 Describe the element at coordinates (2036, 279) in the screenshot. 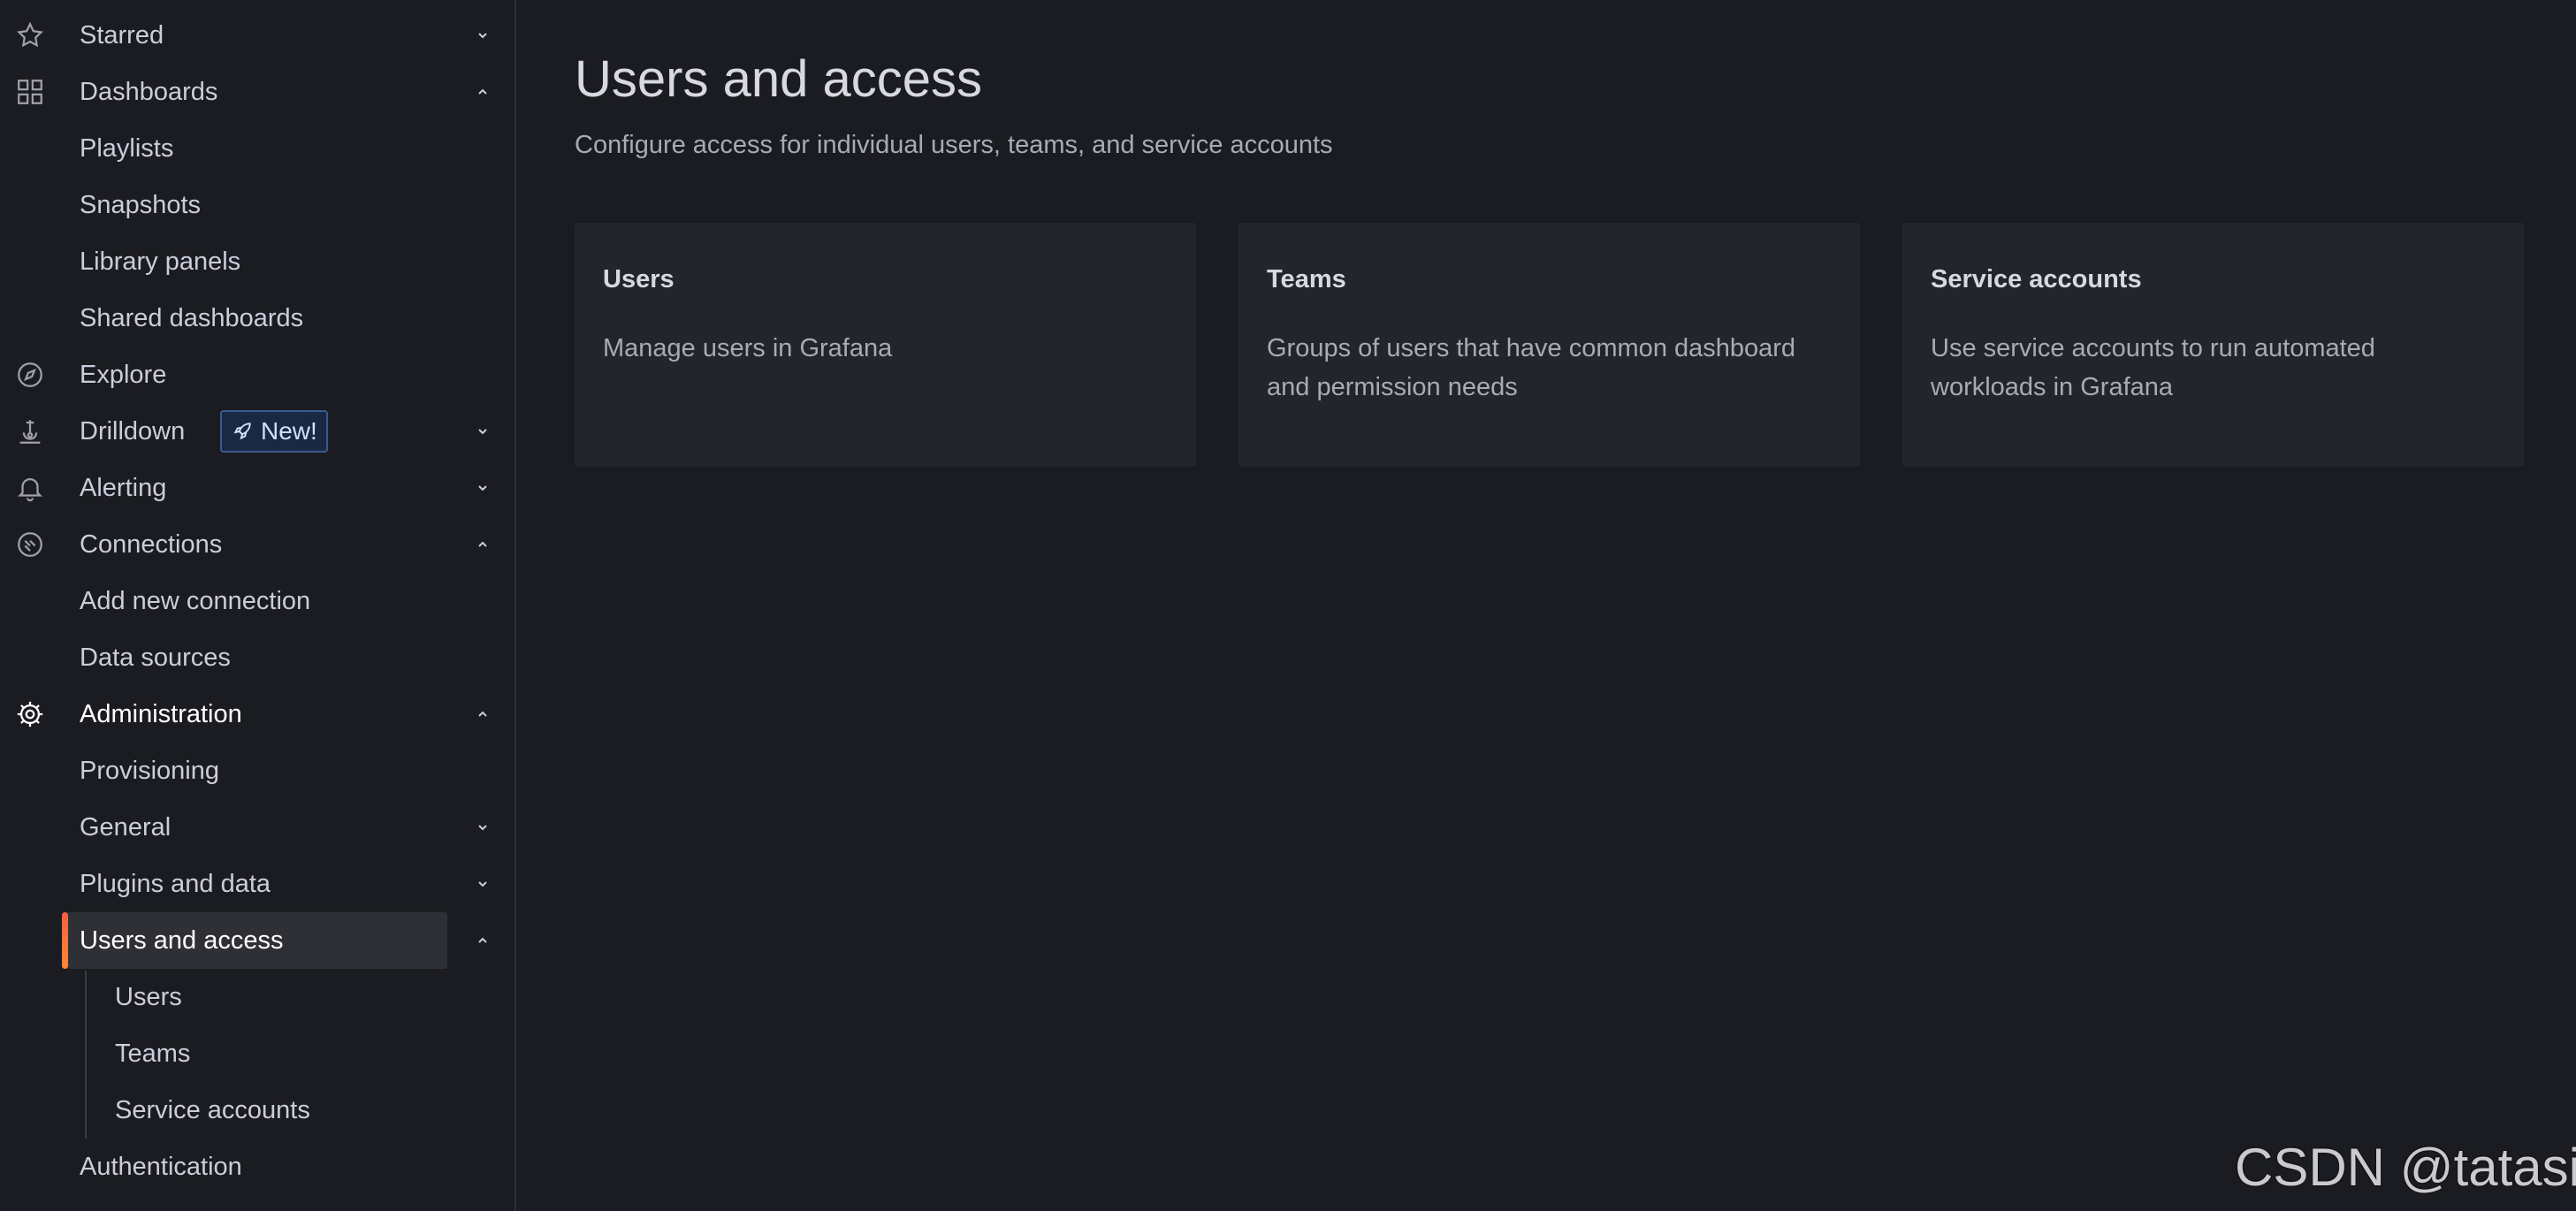

I see `card-title: Service accounts` at that location.